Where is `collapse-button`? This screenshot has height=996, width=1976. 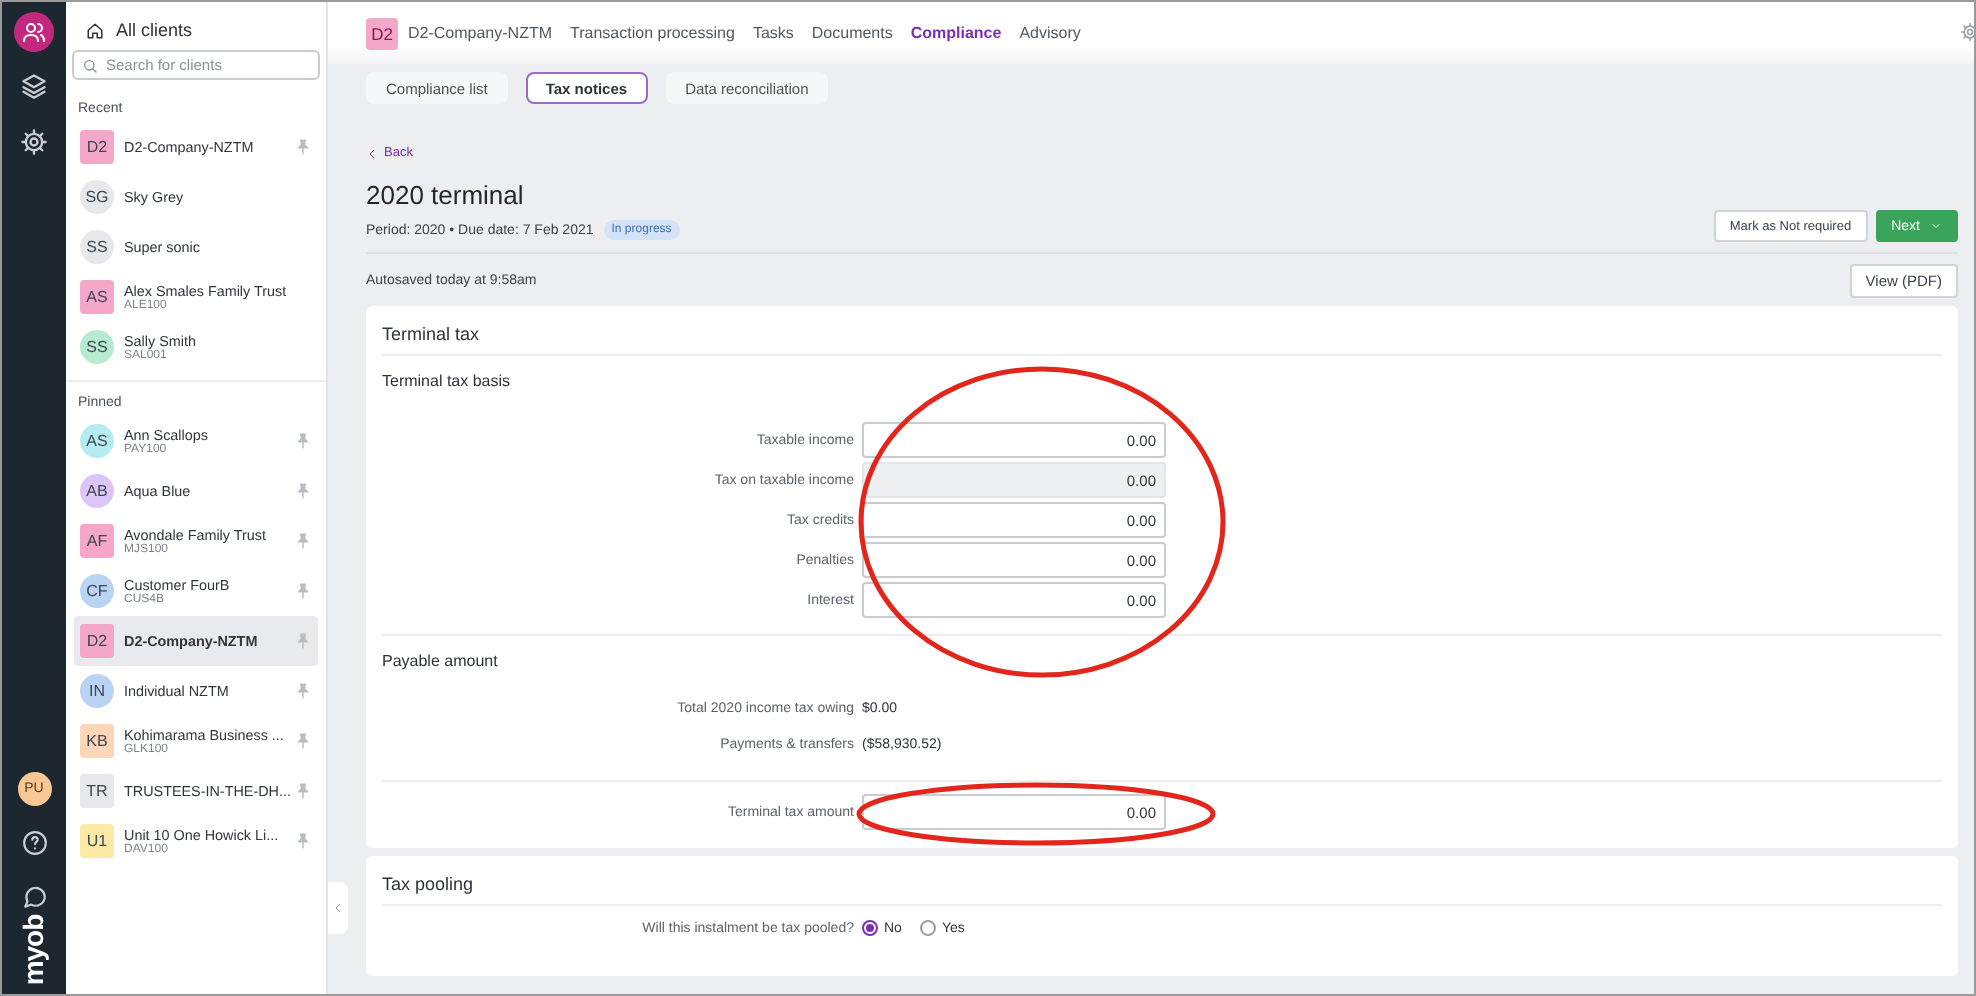 collapse-button is located at coordinates (338, 908).